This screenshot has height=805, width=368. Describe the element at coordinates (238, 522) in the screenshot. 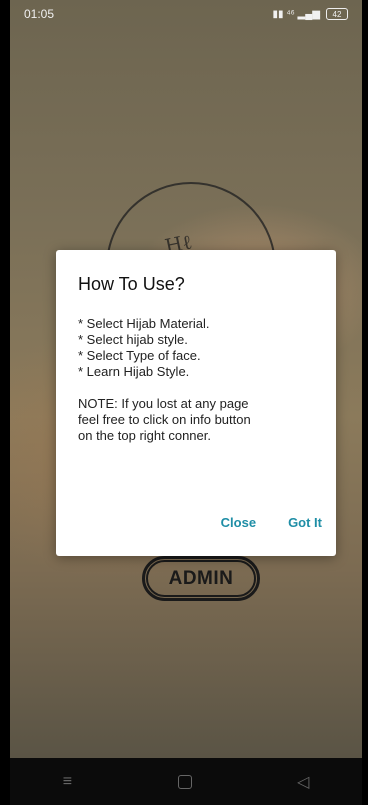

I see `close-button: Close` at that location.